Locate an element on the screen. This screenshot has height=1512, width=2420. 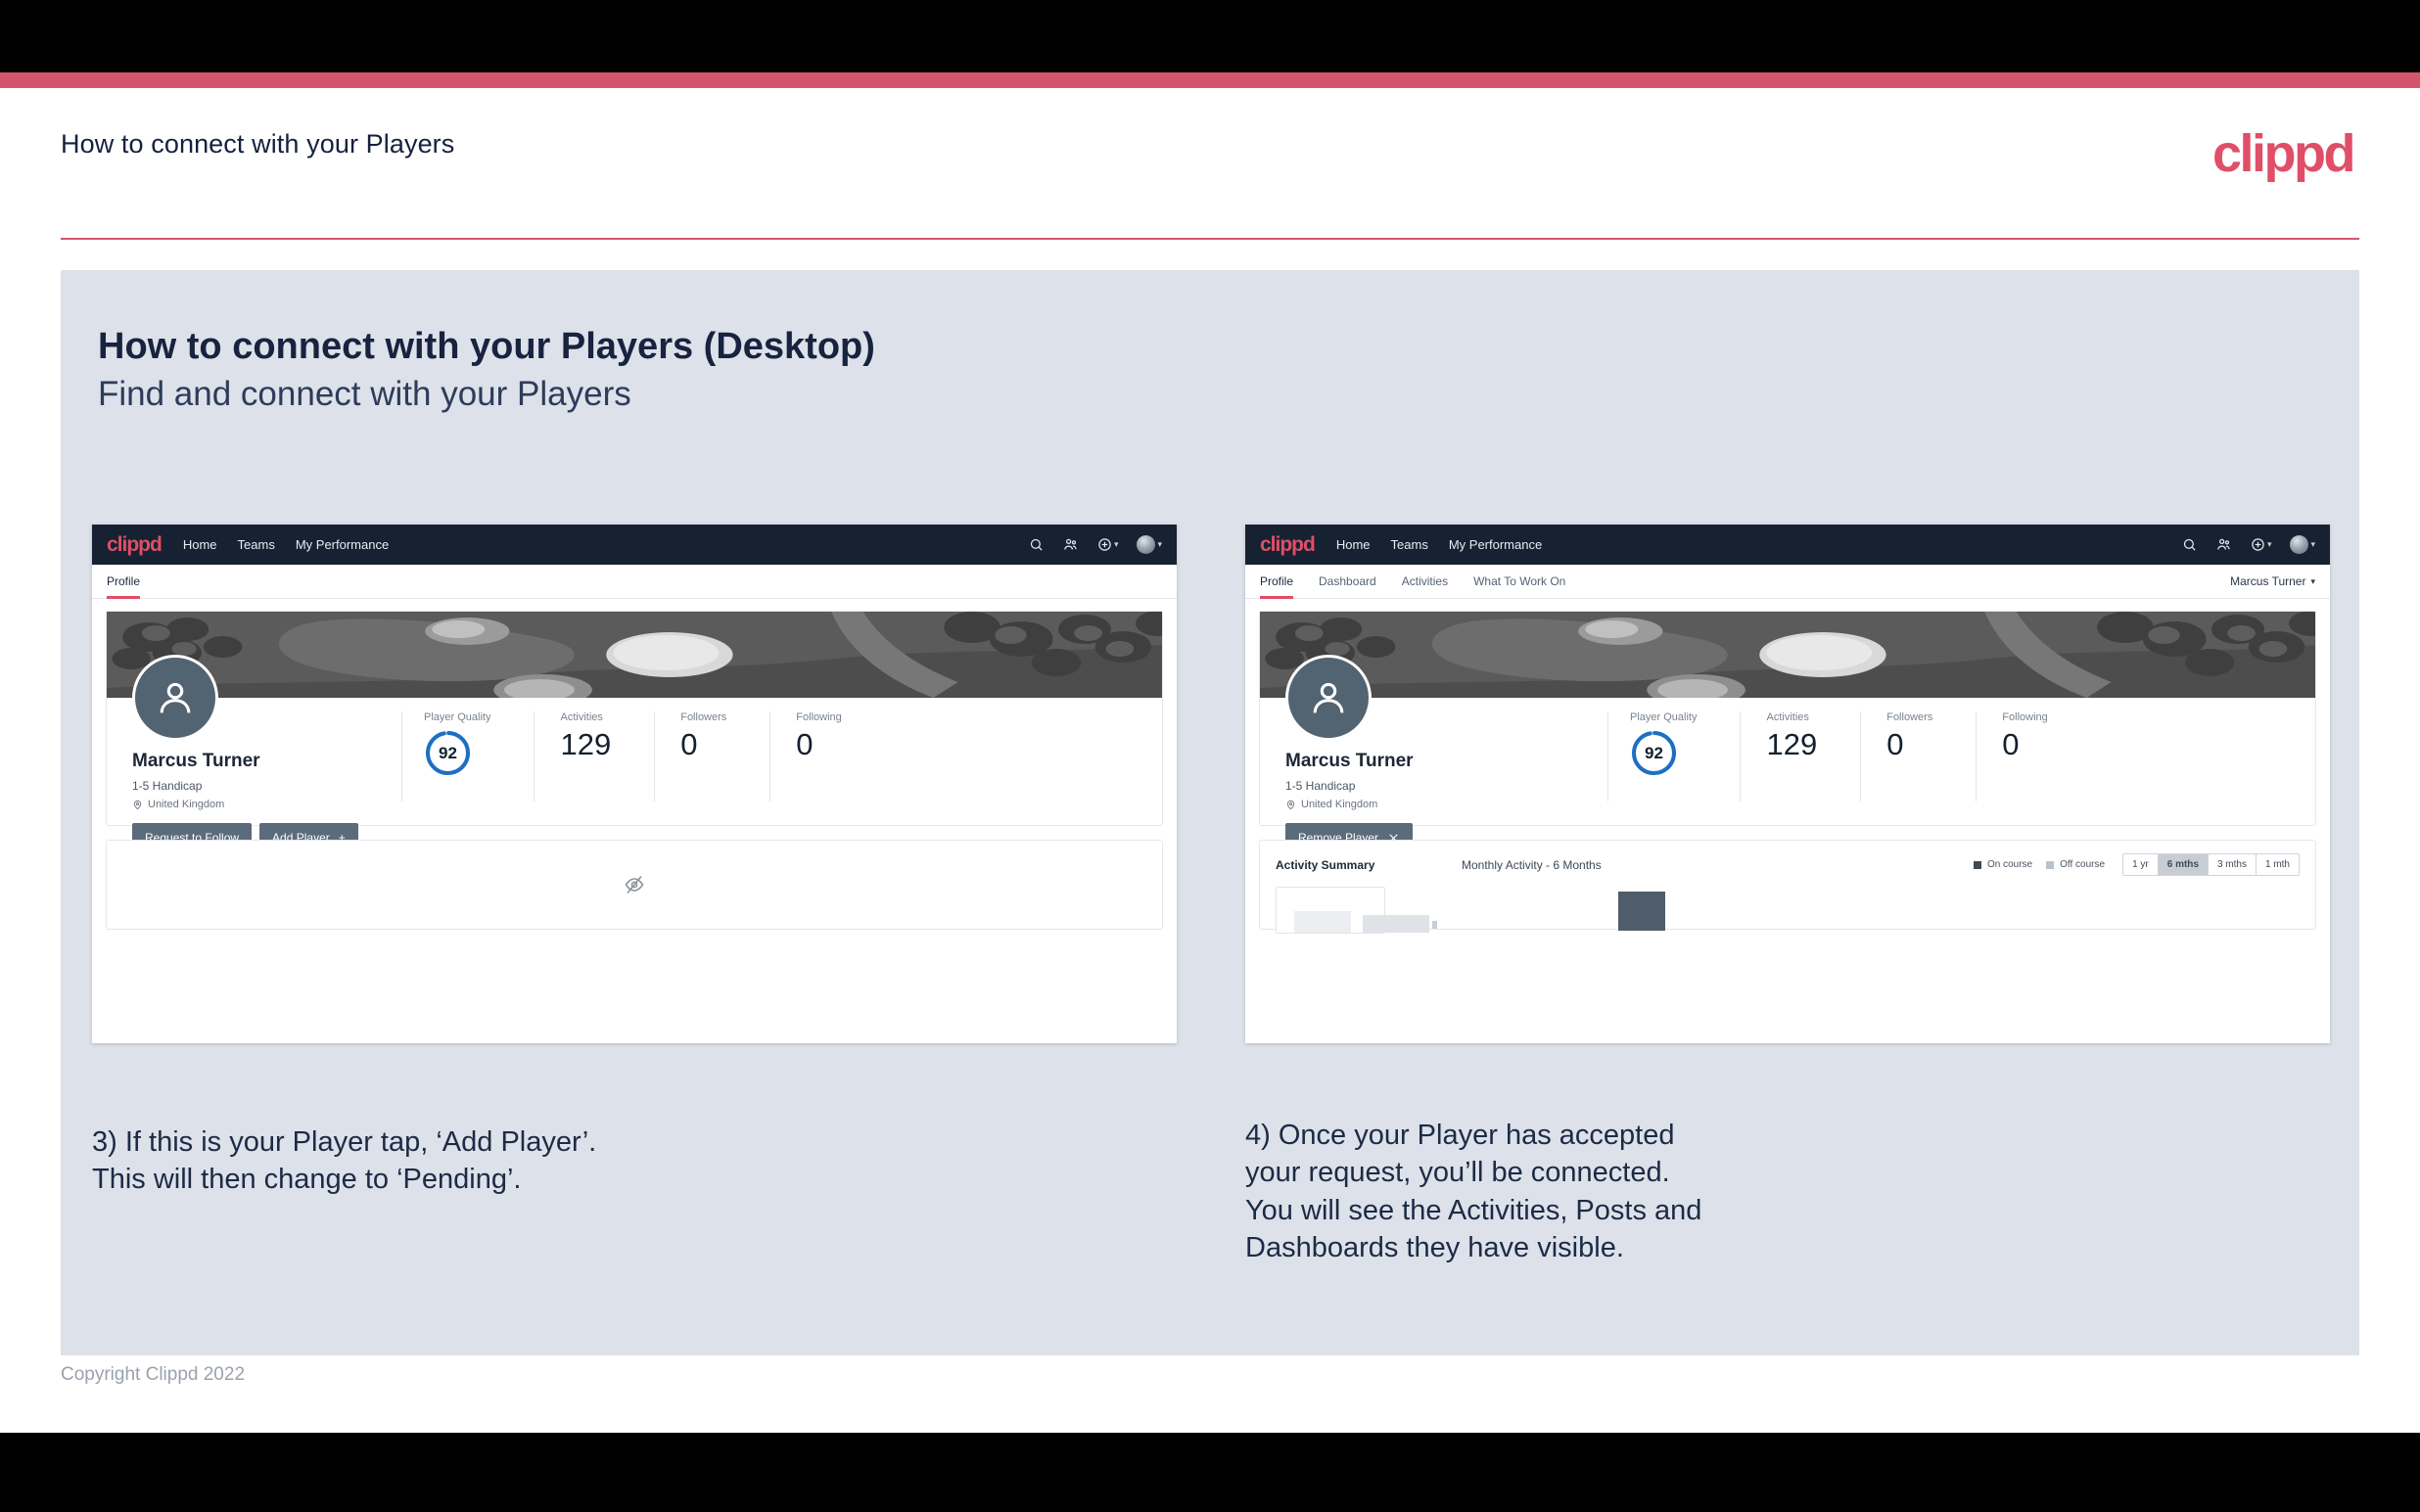
app-nav-links: Home Teams My Performance is located at coordinates (1439, 544).